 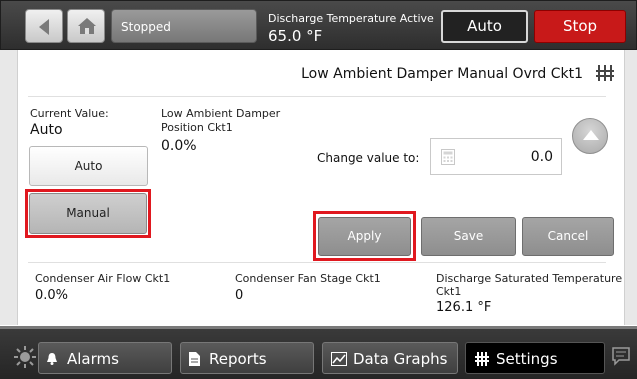 I want to click on content-frame-left, so click(x=9, y=187).